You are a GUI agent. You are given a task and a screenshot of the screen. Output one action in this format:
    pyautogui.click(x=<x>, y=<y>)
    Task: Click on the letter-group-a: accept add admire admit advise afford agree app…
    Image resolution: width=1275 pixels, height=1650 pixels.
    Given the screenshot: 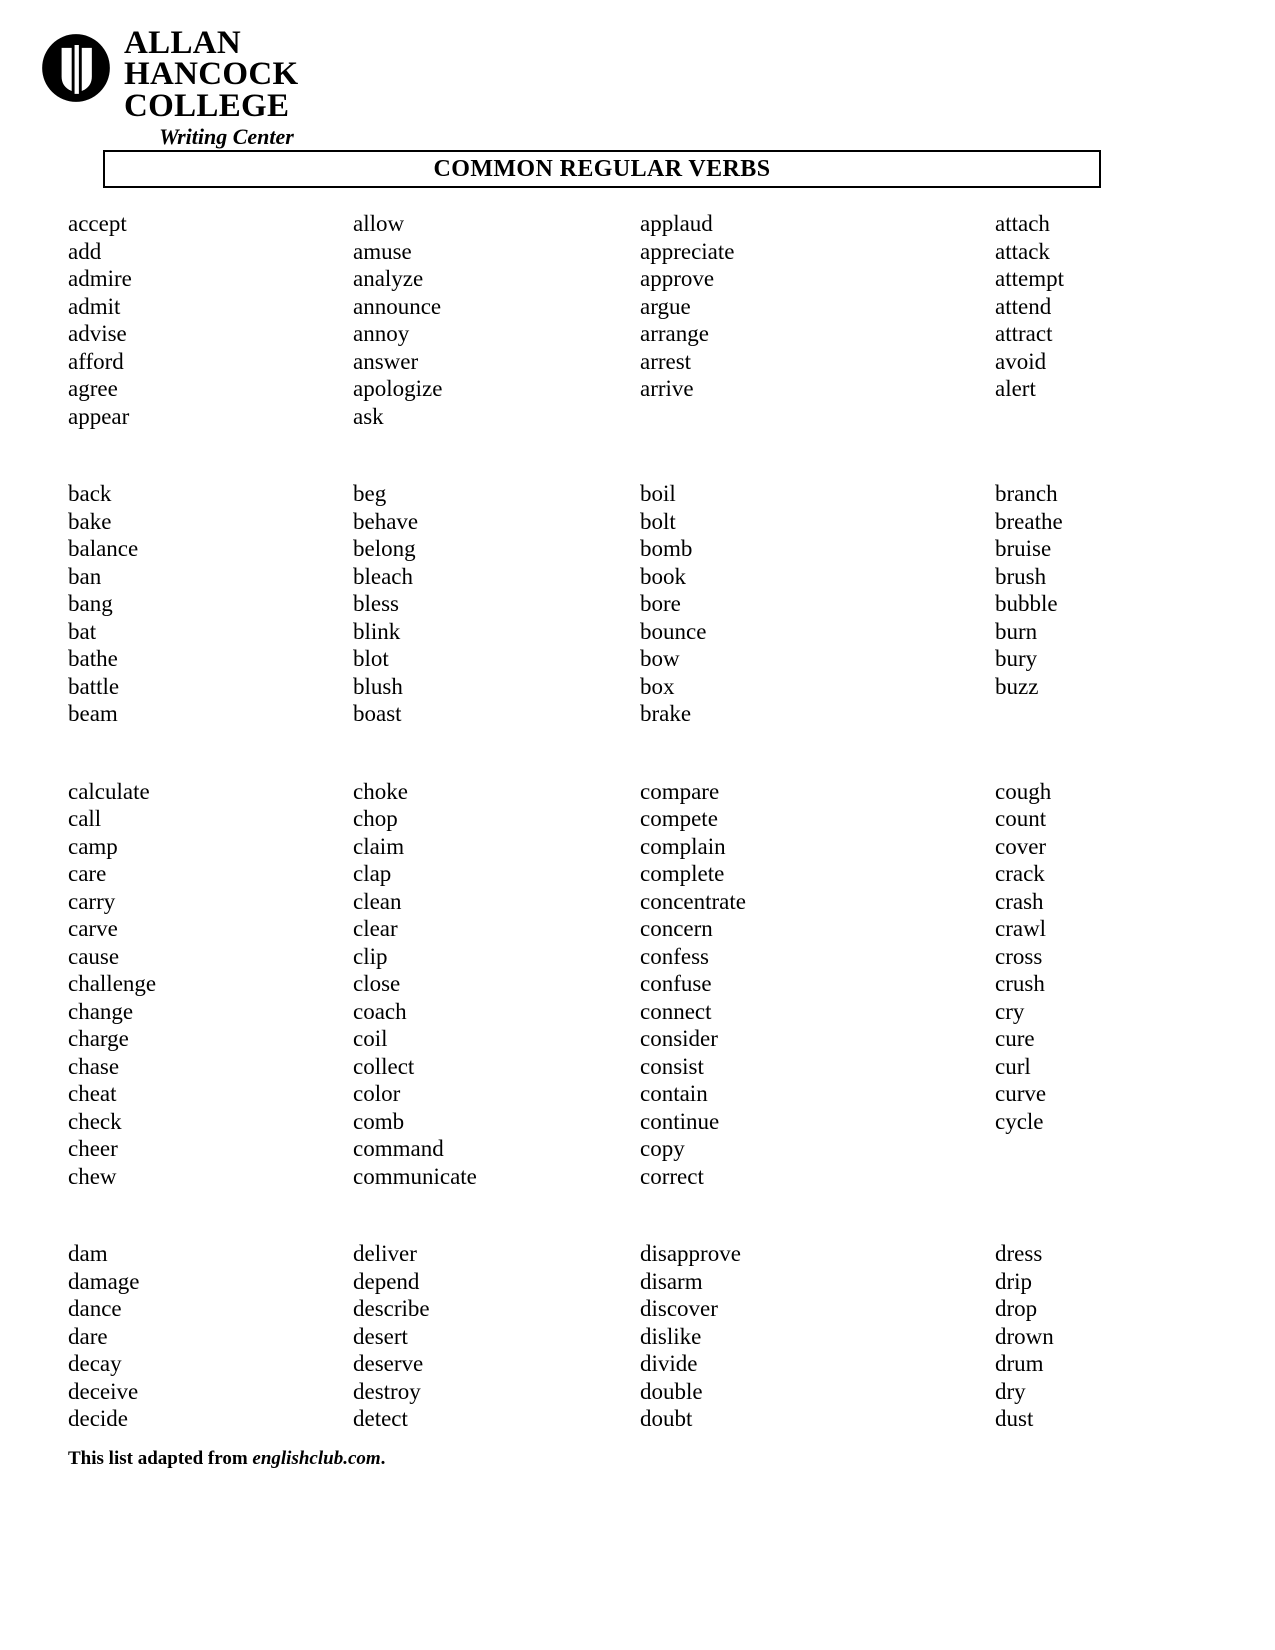 What is the action you would take?
    pyautogui.click(x=598, y=320)
    